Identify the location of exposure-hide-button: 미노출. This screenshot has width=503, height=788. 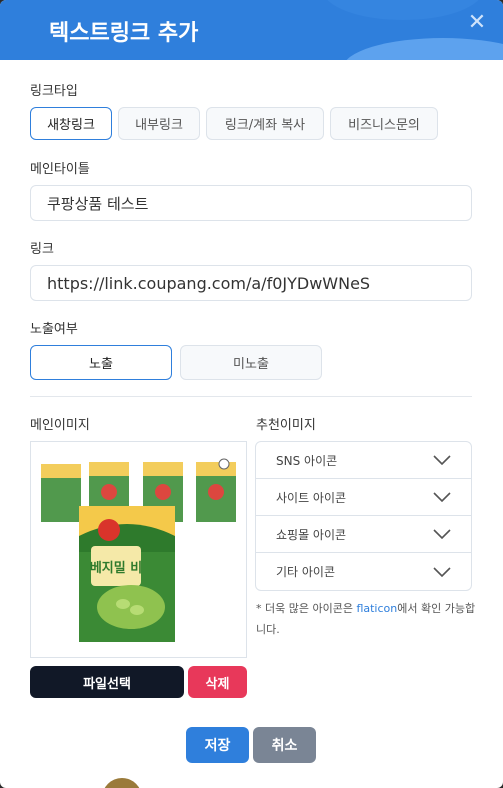
(251, 362).